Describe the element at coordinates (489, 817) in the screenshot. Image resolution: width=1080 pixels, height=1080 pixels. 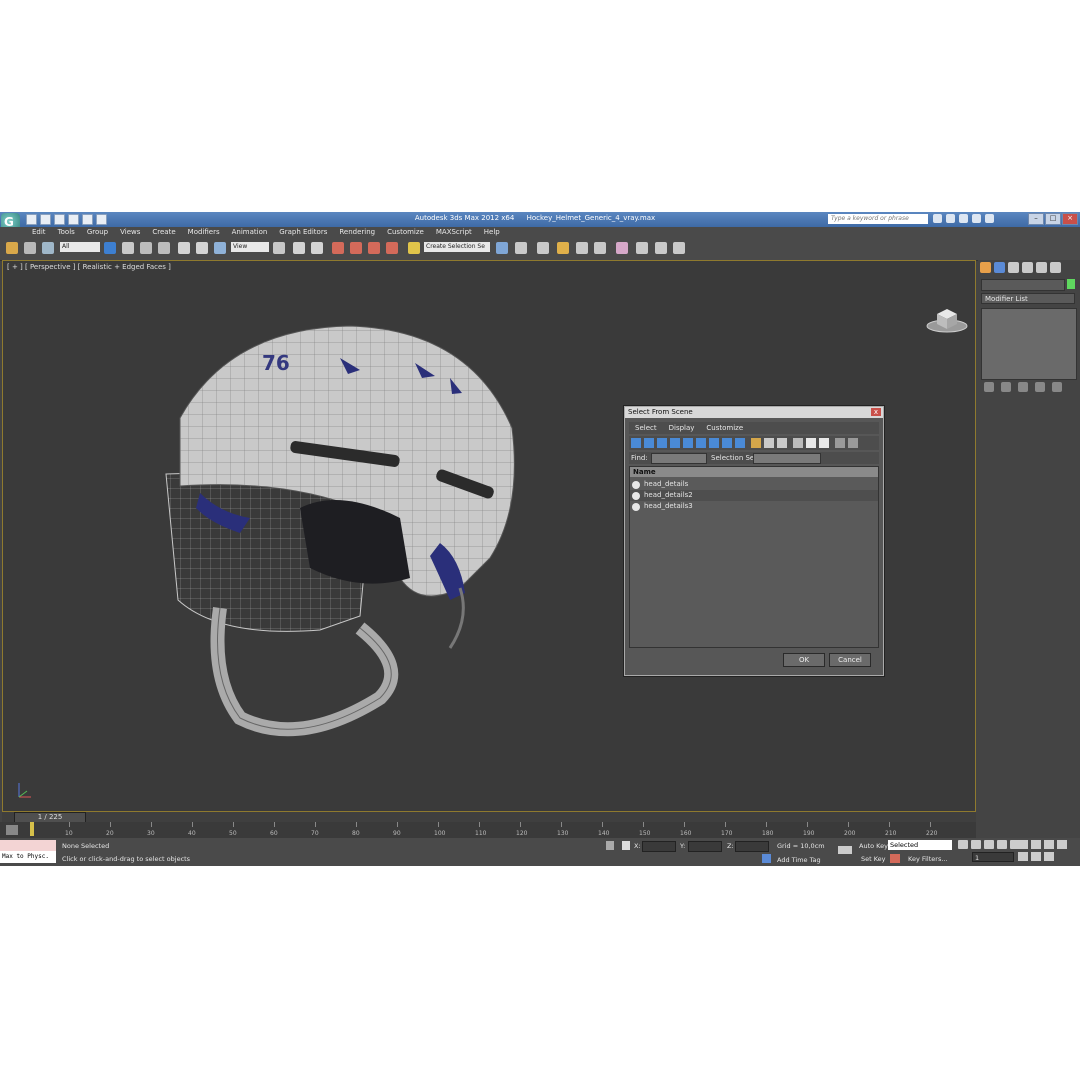
I see `time-slider: 1 / 225` at that location.